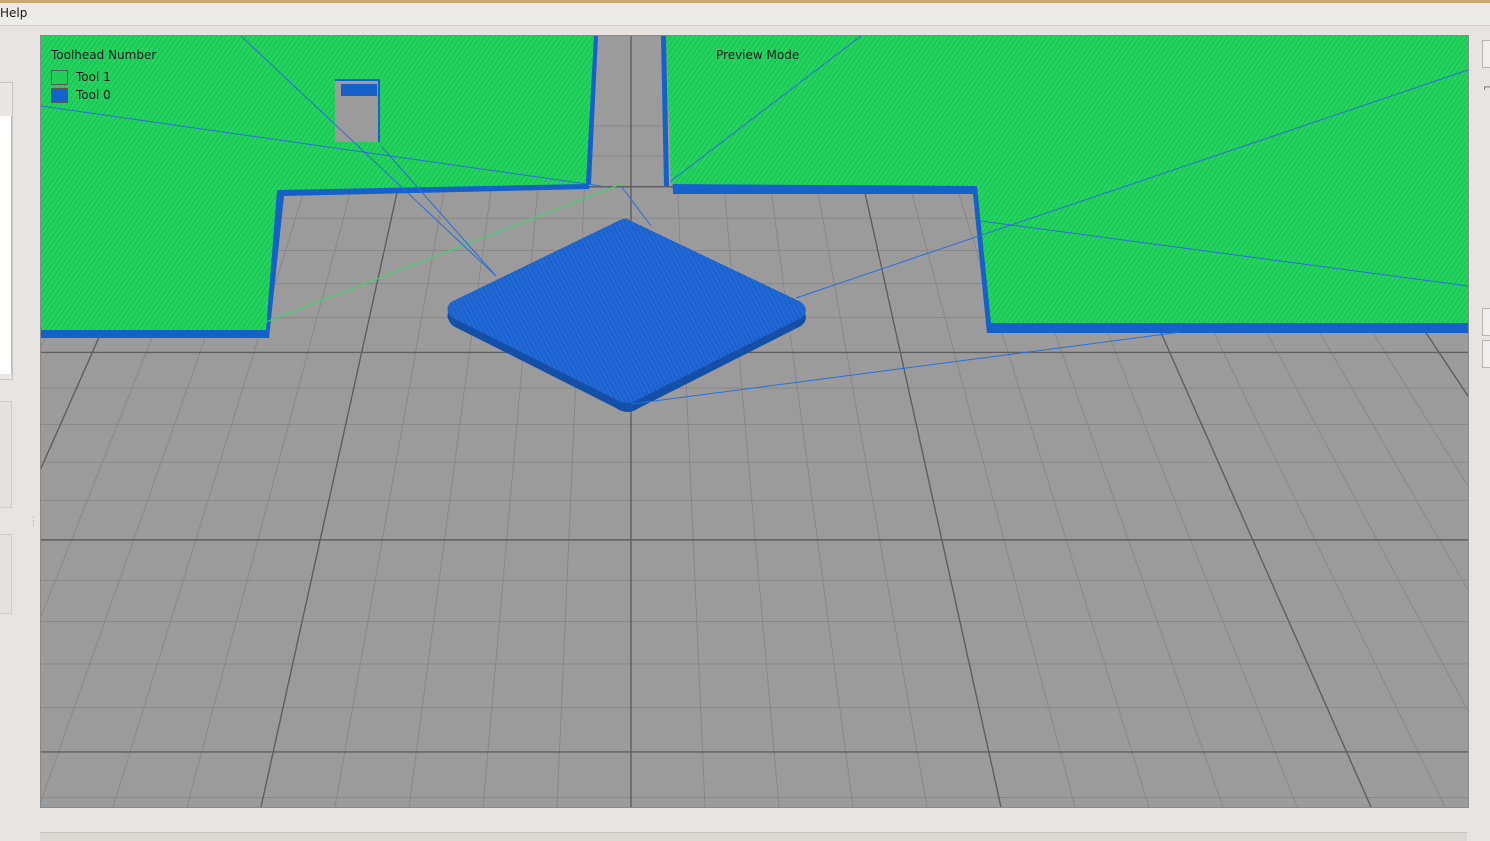 Image resolution: width=1490 pixels, height=841 pixels. What do you see at coordinates (1480, 433) in the screenshot?
I see `right-toolbar: ⌐` at bounding box center [1480, 433].